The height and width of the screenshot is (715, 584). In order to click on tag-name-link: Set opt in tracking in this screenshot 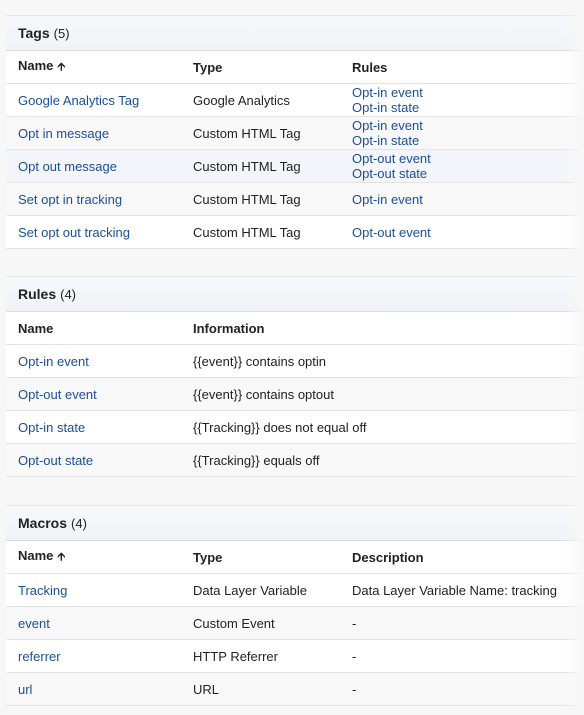, I will do `click(99, 199)`.